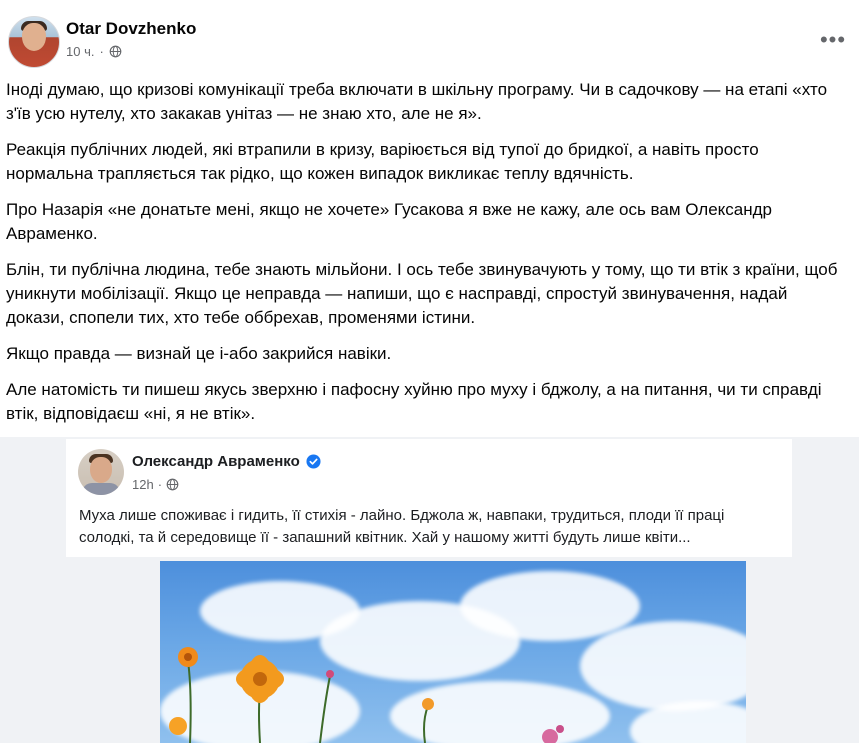  I want to click on embedded-author-avatar, so click(101, 472).